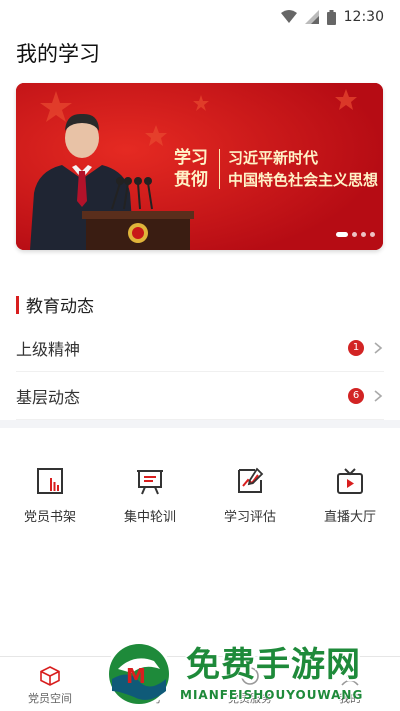 Image resolution: width=400 pixels, height=711 pixels. I want to click on banner-divider, so click(219, 169).